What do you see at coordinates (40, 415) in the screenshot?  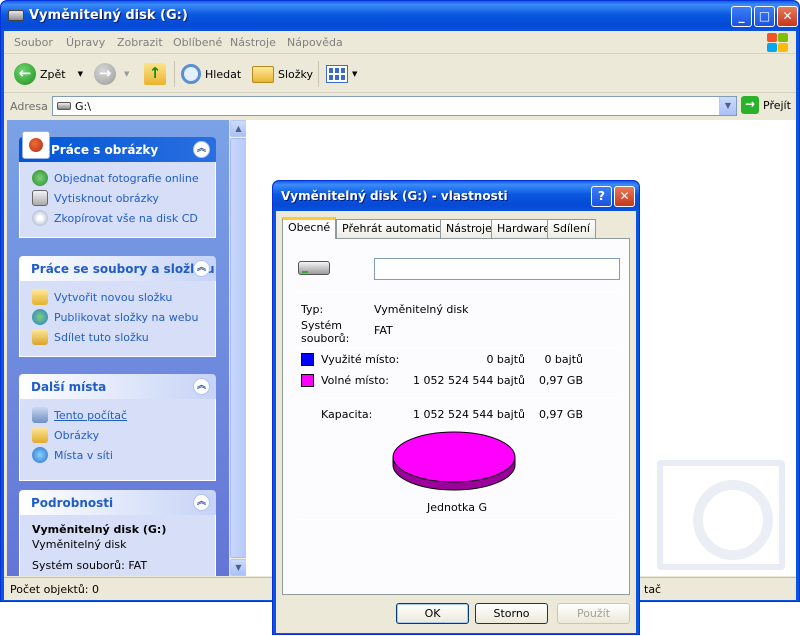 I see `computer-icon` at bounding box center [40, 415].